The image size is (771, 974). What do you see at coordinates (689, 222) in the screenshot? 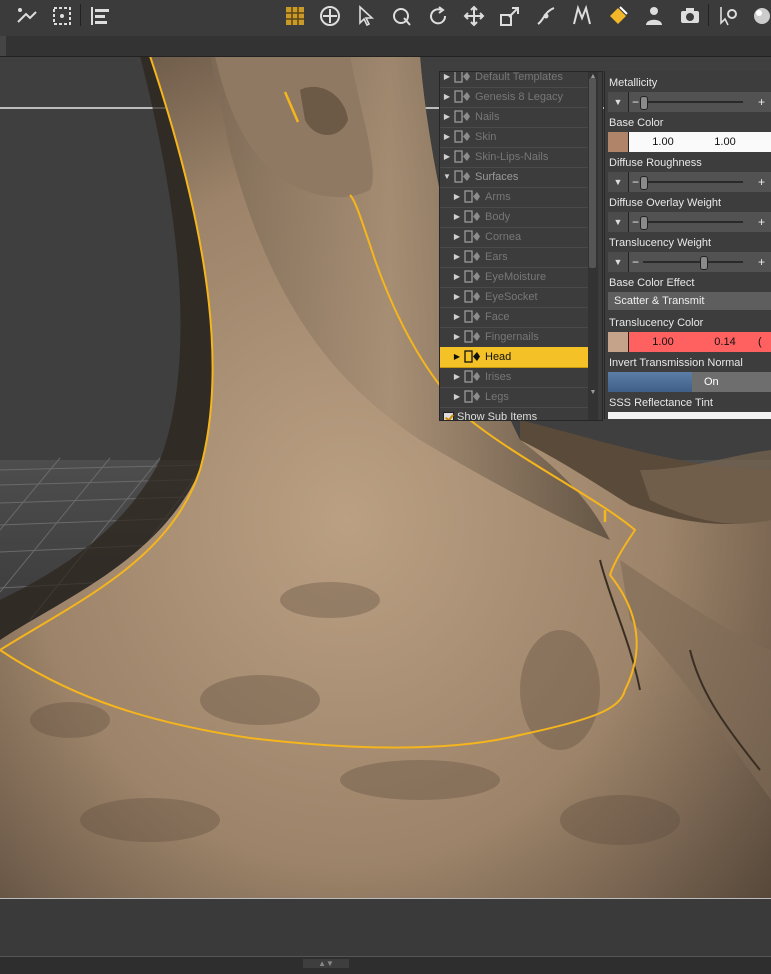
I see `diffuse-overlay-weight-slider: ▼ − +` at bounding box center [689, 222].